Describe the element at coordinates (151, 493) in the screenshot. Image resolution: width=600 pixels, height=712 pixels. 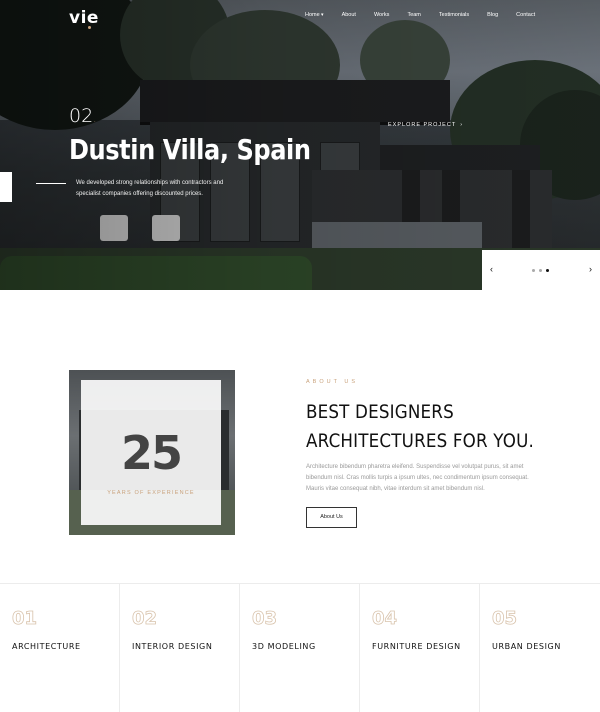
I see `years-label: YEARS OF EXPERIENCE` at that location.